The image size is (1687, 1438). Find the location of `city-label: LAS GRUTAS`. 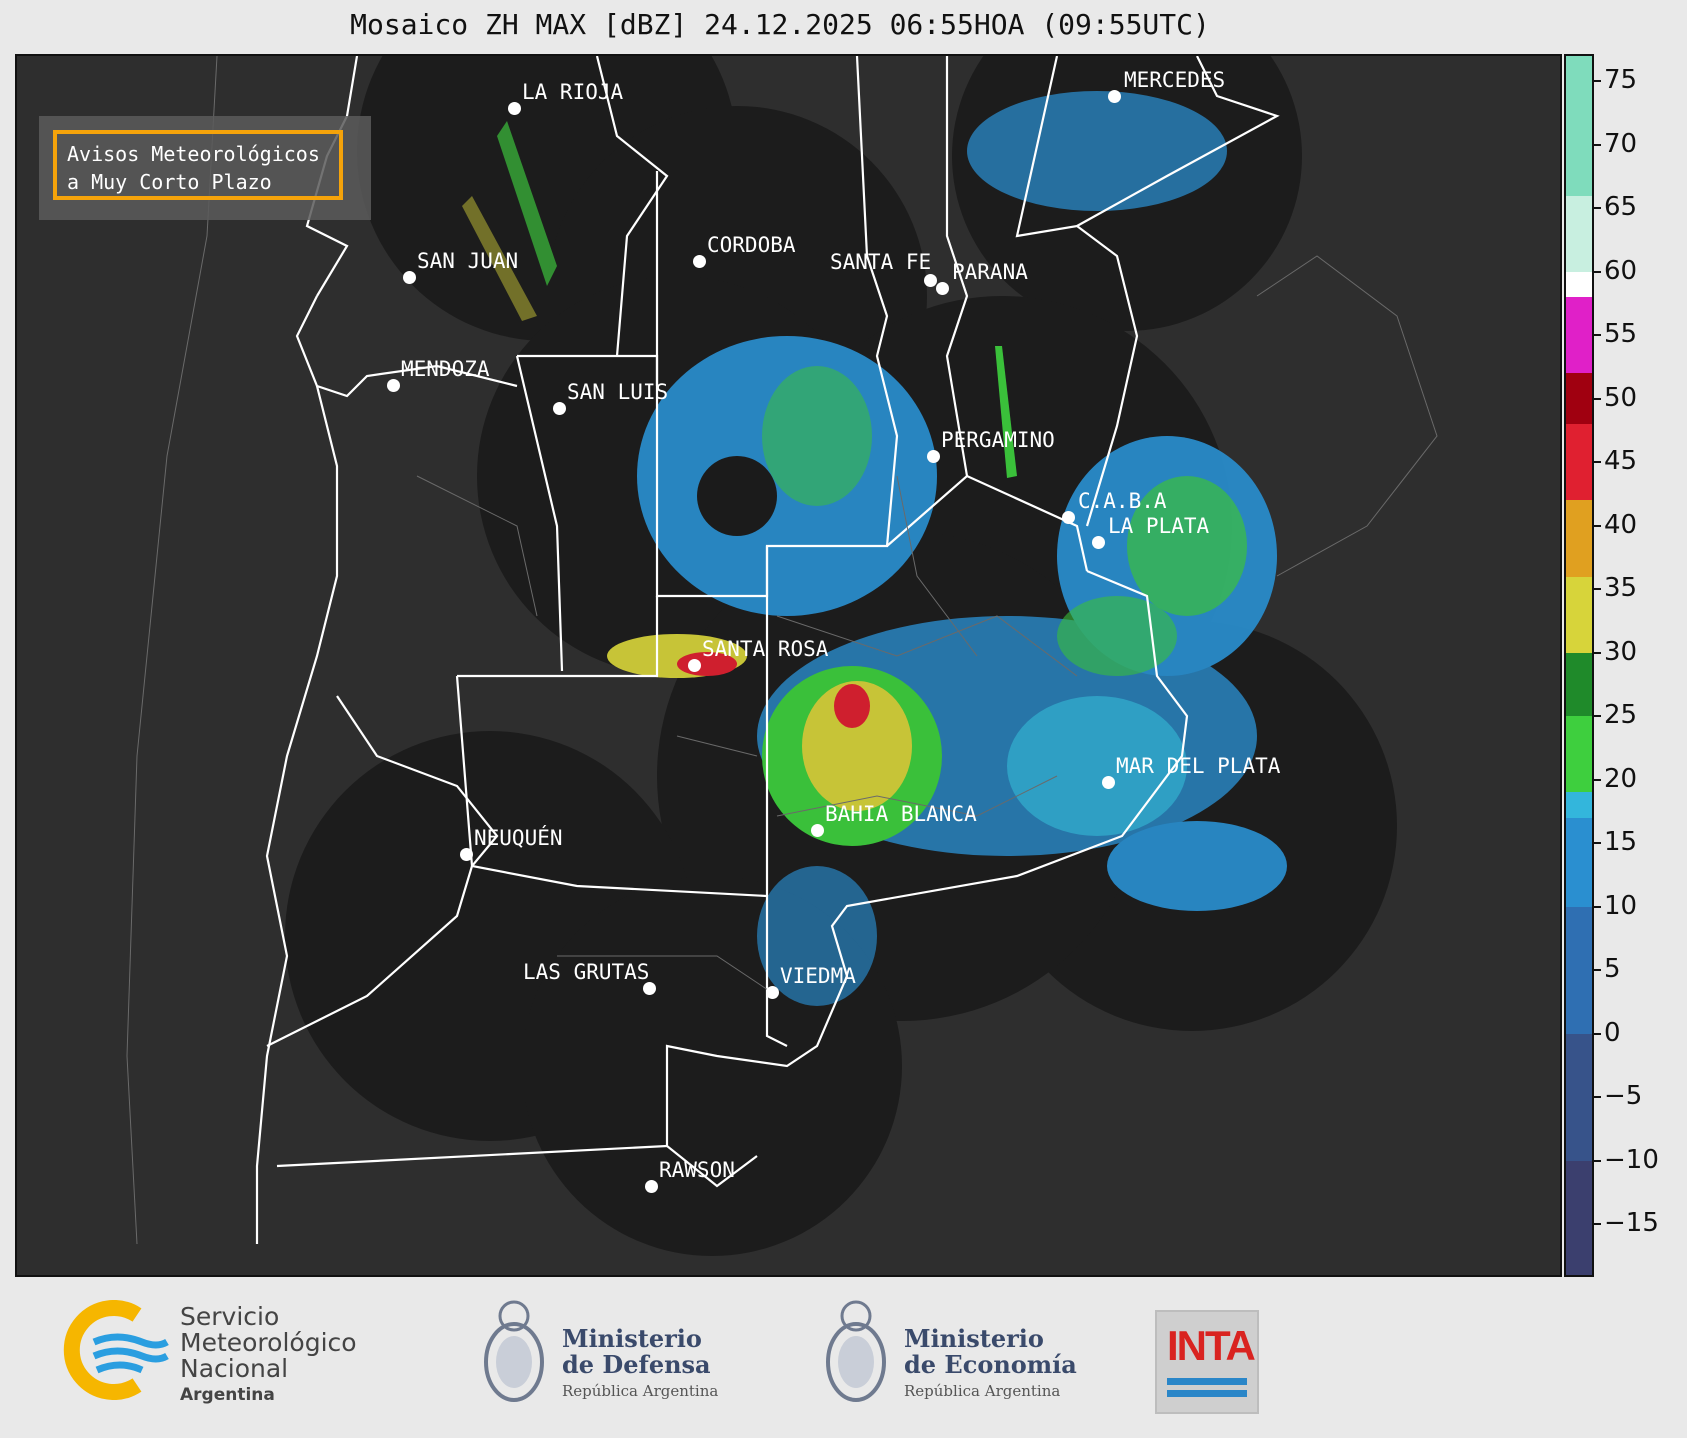

city-label: LAS GRUTAS is located at coordinates (586, 972).